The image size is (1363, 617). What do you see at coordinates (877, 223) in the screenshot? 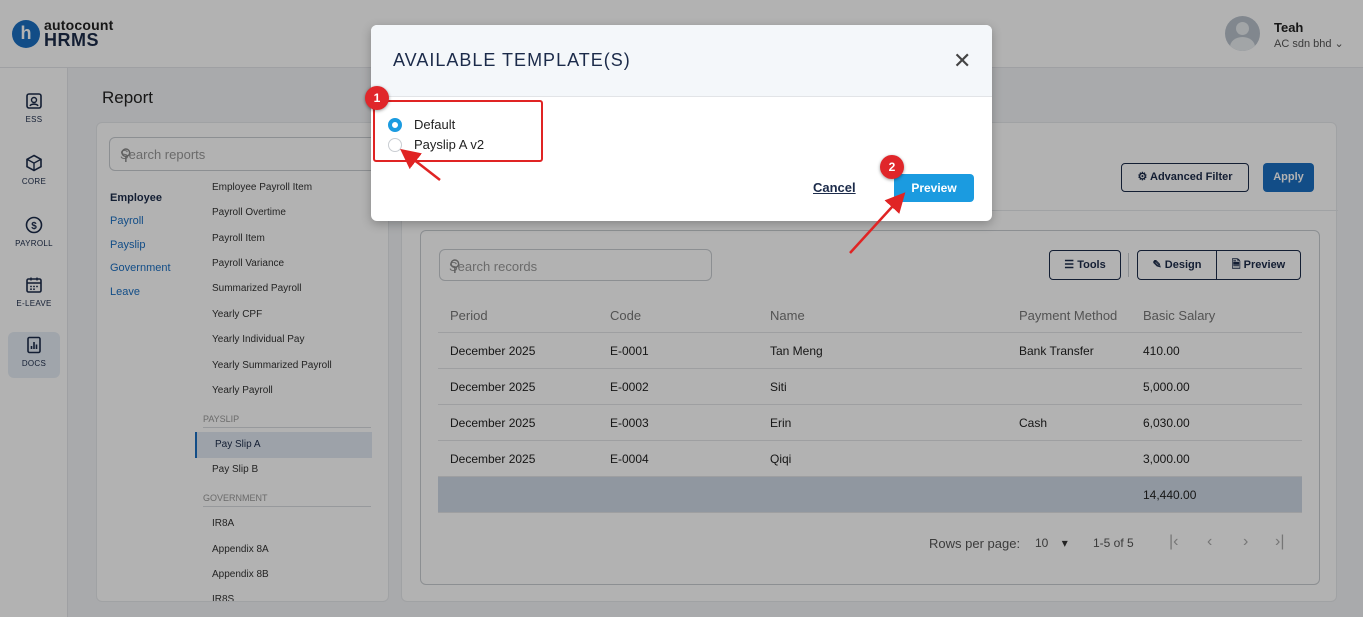
I see `arrow-to-preview-button` at bounding box center [877, 223].